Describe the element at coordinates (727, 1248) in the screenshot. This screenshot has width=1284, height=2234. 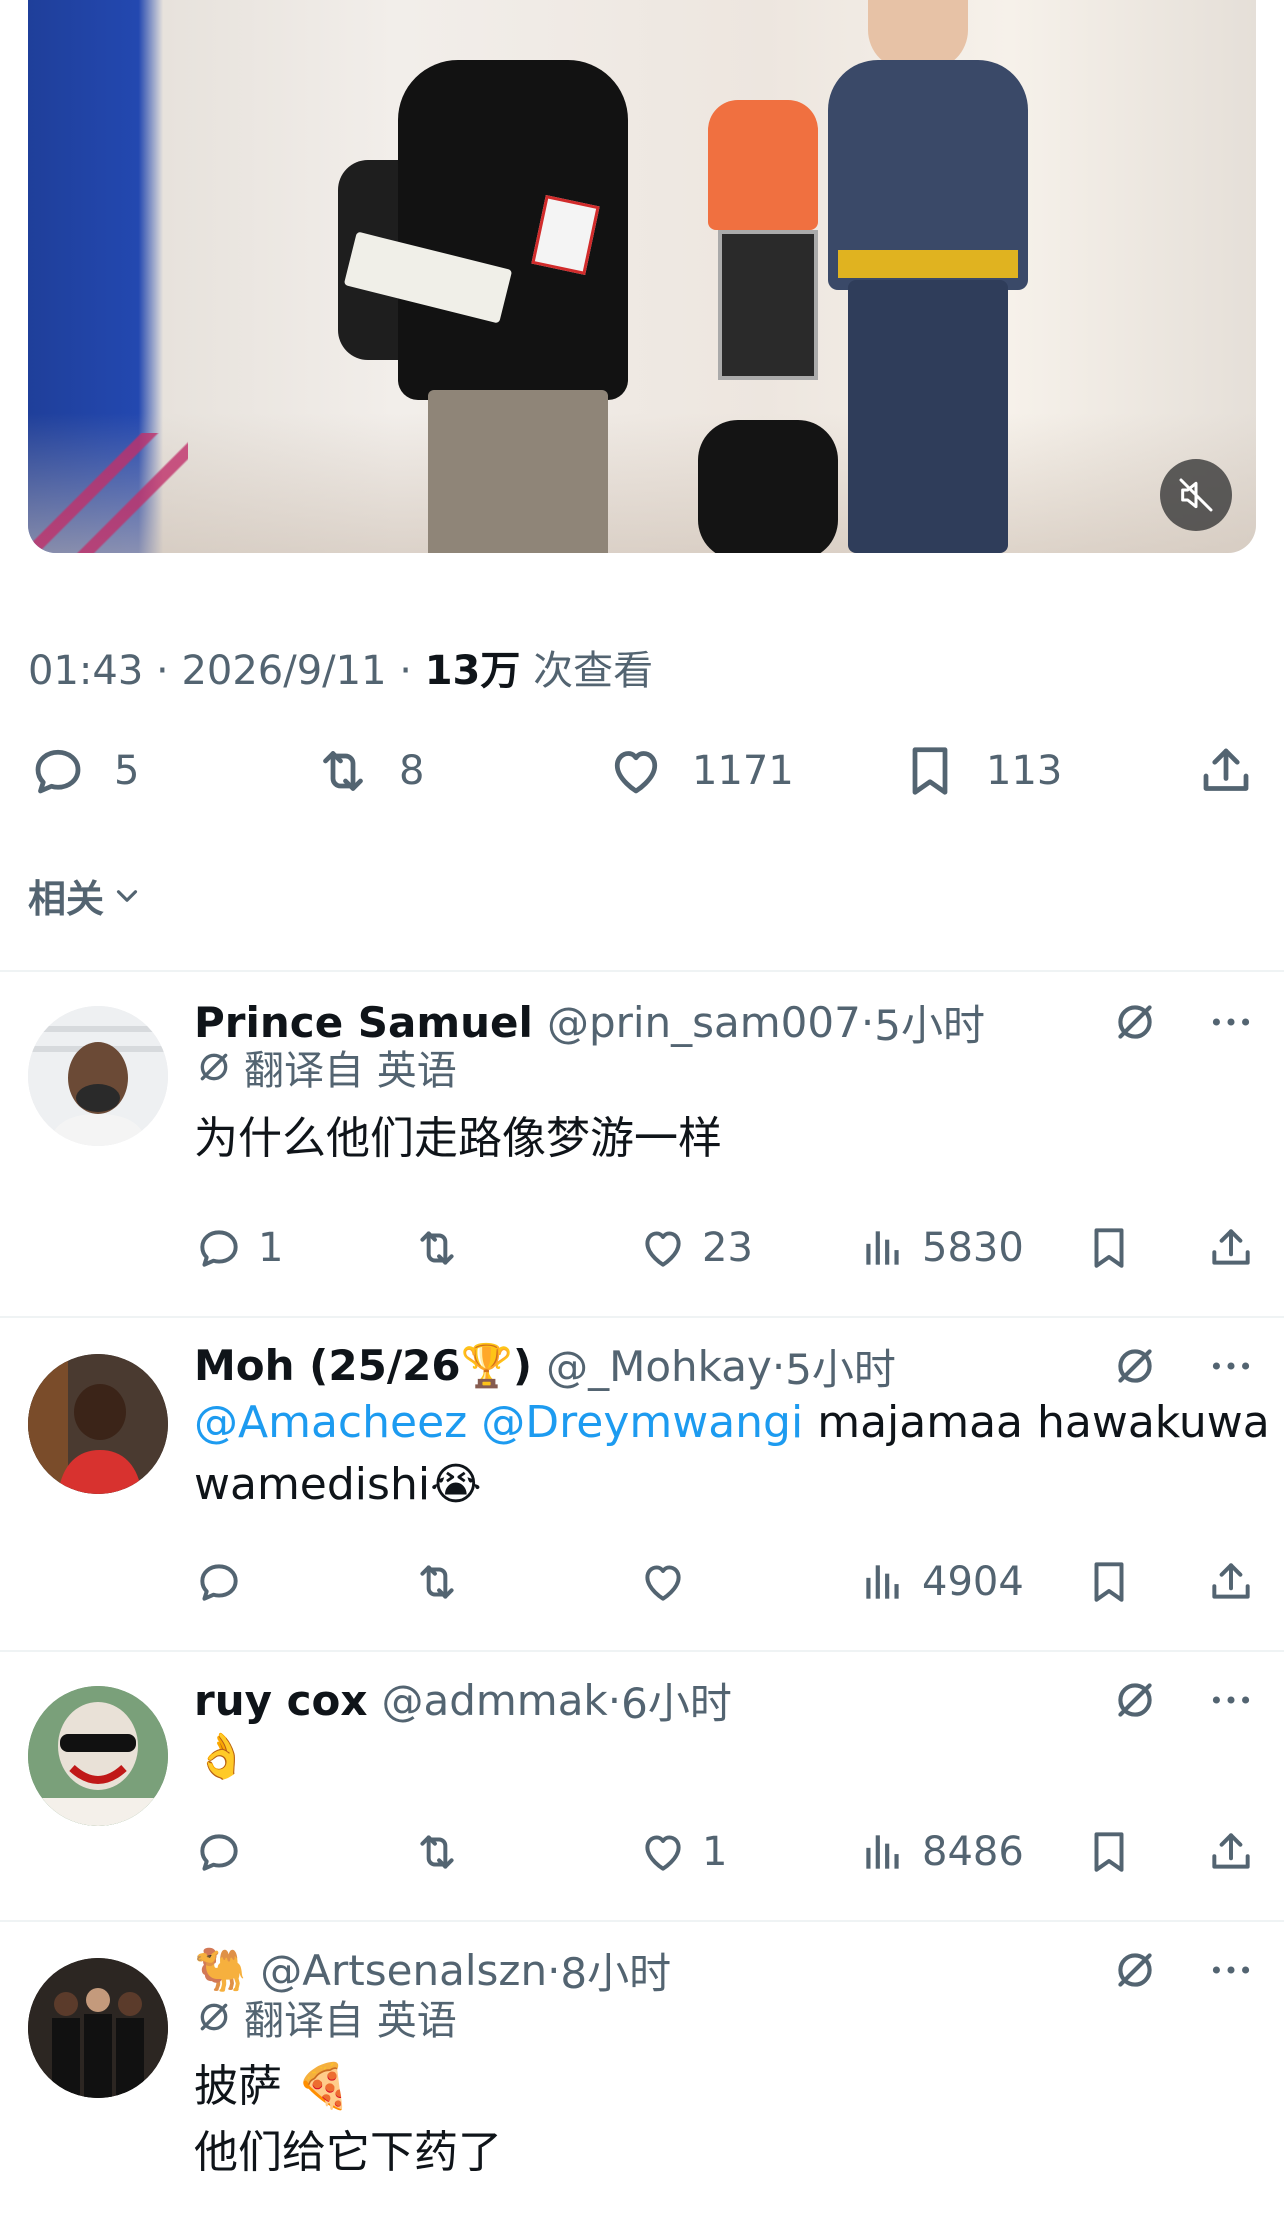
I see `like-count: 23` at that location.